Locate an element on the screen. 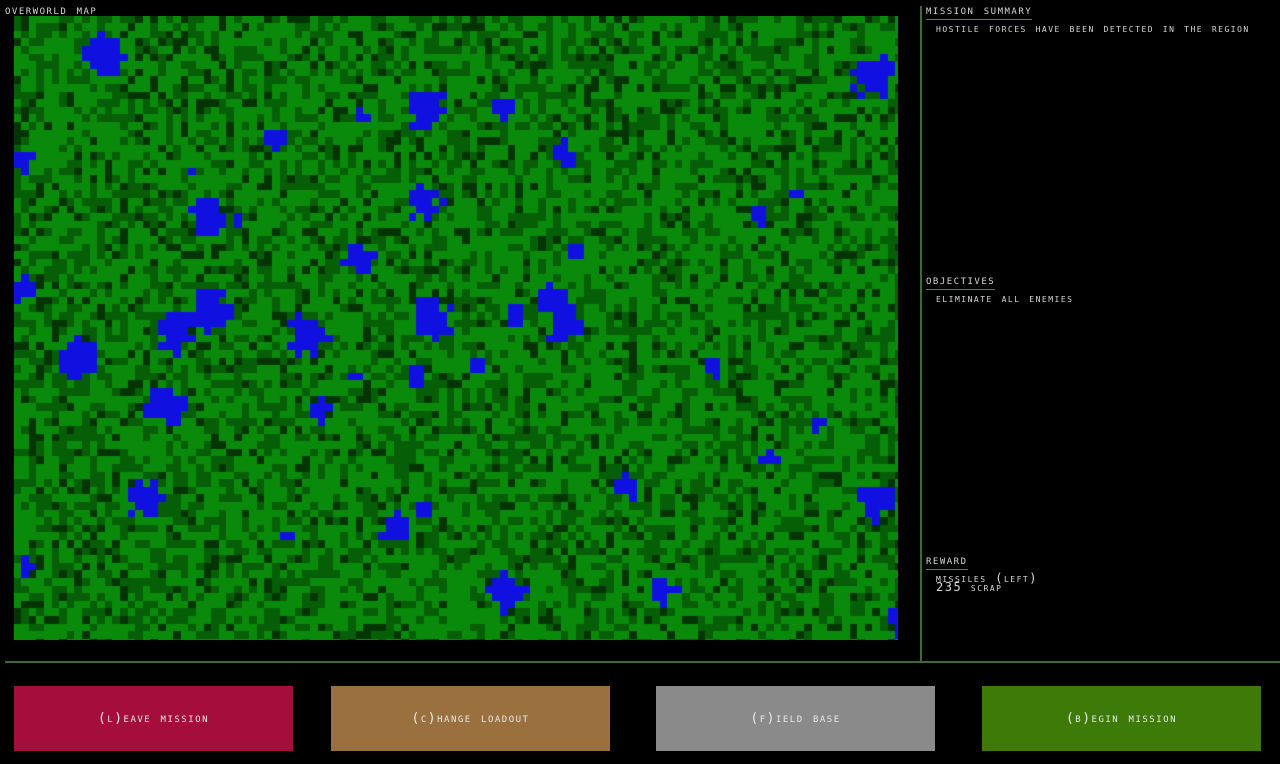 The image size is (1280, 764). objectives-list: Eliminate all enemies is located at coordinates (1106, 298).